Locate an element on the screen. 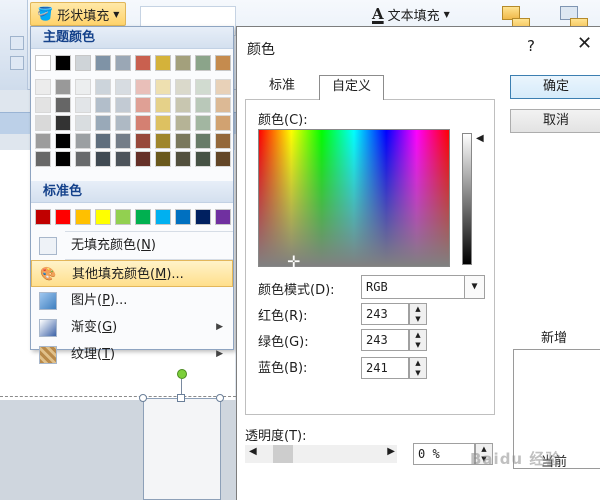 The width and height of the screenshot is (600, 500). text-fill-button: A 文本填充 ▼ is located at coordinates (411, 14).